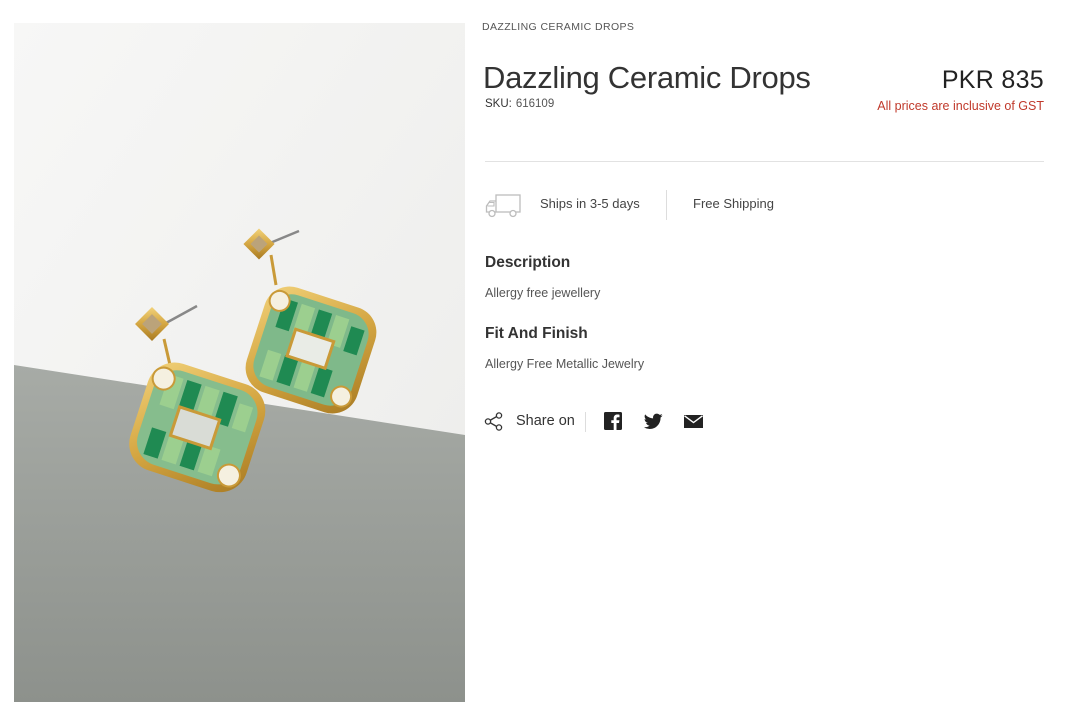 Image resolution: width=1087 pixels, height=717 pixels. Describe the element at coordinates (685, 205) in the screenshot. I see `shipping-info: Ships in 3-5 days Free Shipping` at that location.